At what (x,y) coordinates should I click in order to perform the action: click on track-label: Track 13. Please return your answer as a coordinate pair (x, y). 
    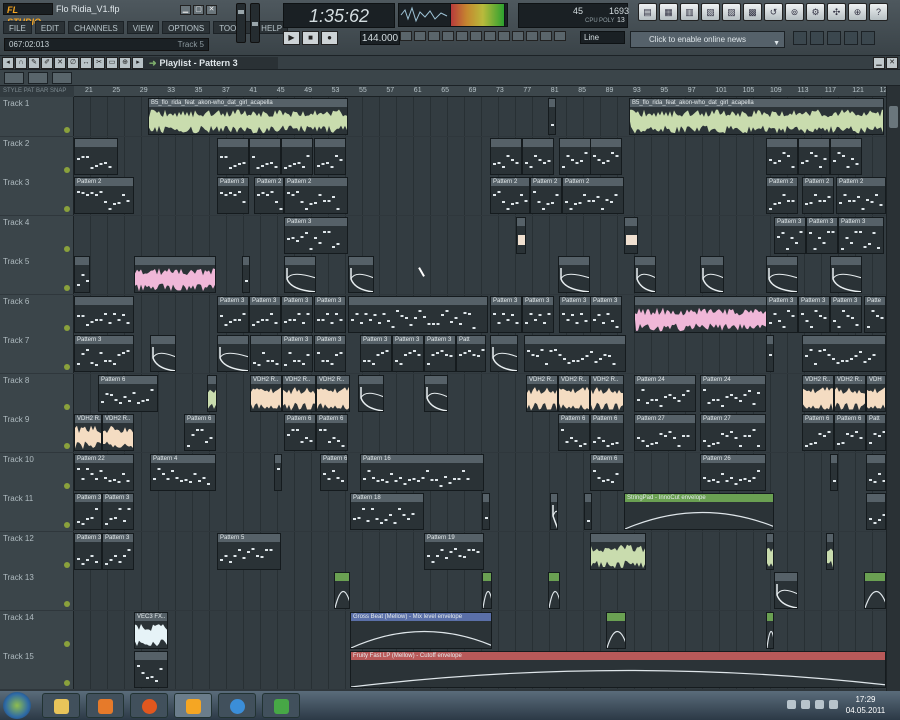
    Looking at the image, I should click on (37, 590).